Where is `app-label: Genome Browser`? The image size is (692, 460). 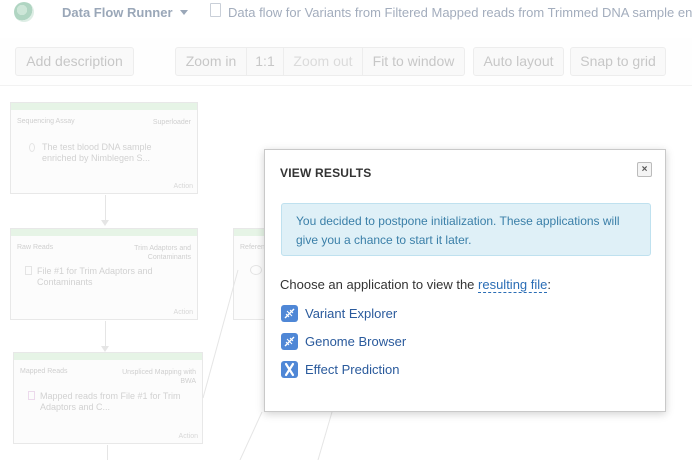
app-label: Genome Browser is located at coordinates (355, 341).